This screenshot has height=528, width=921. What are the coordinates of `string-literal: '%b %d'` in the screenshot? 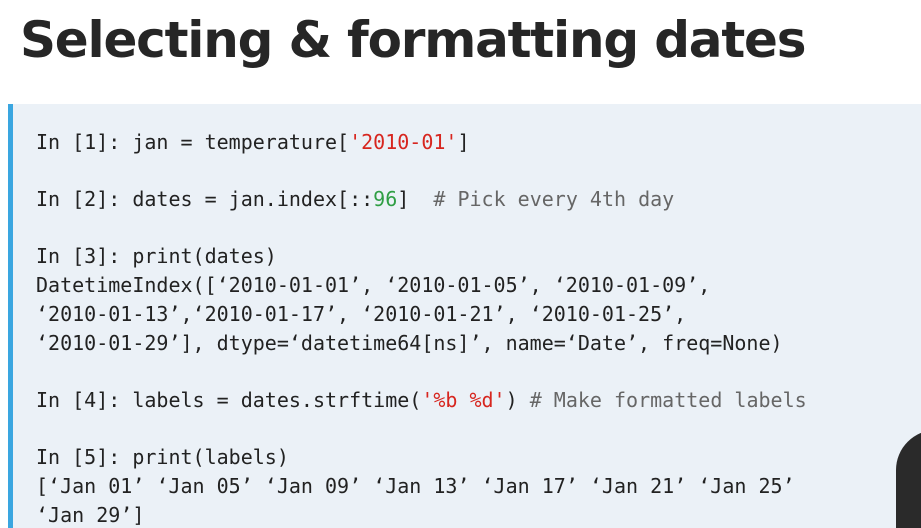 It's located at (463, 400).